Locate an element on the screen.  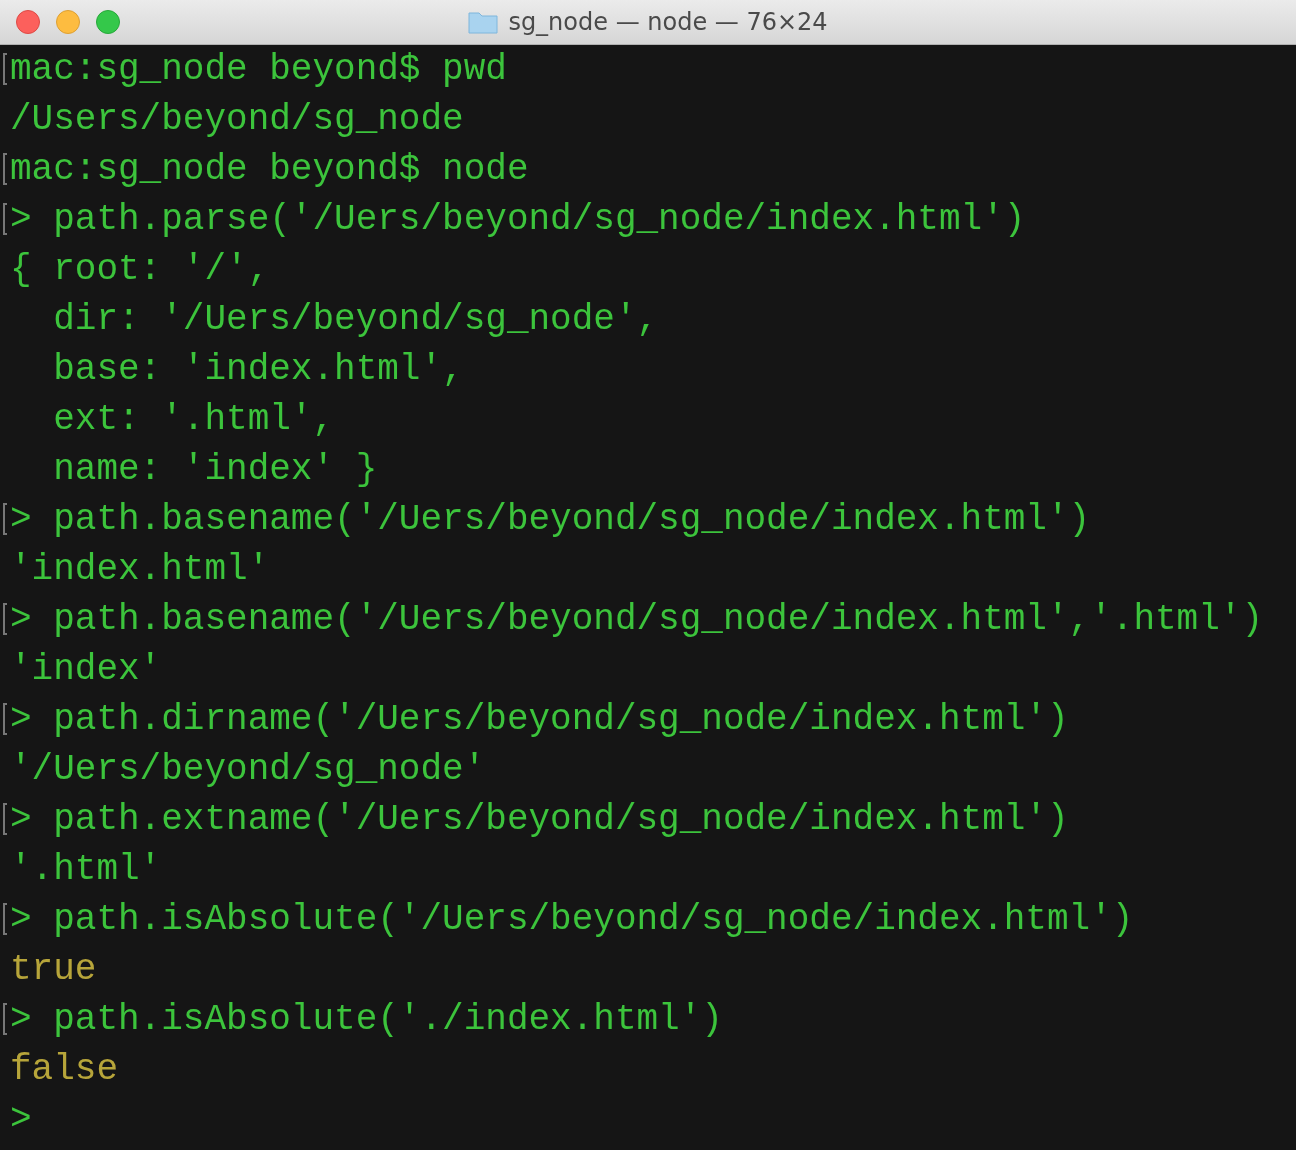
output-line: /Users/beyond/sg_node is located at coordinates (237, 120).